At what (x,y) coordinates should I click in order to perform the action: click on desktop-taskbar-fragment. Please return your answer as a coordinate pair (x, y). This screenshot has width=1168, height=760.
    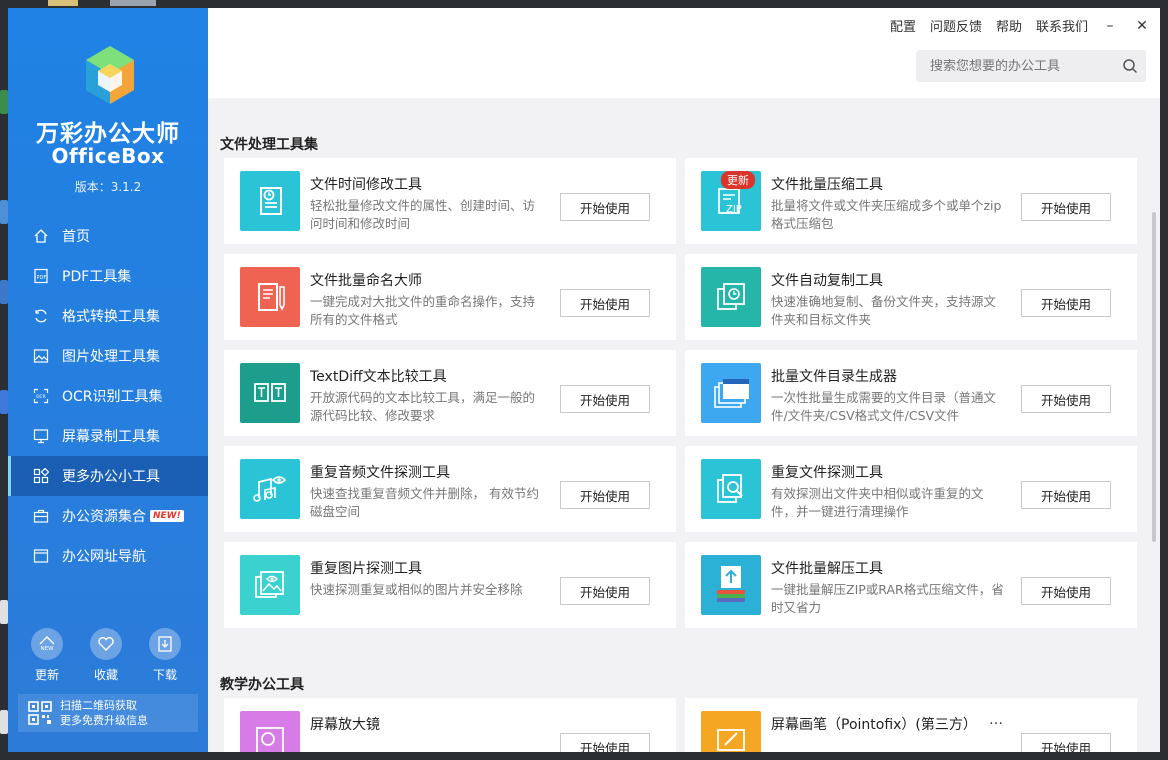
    Looking at the image, I should click on (110, 4).